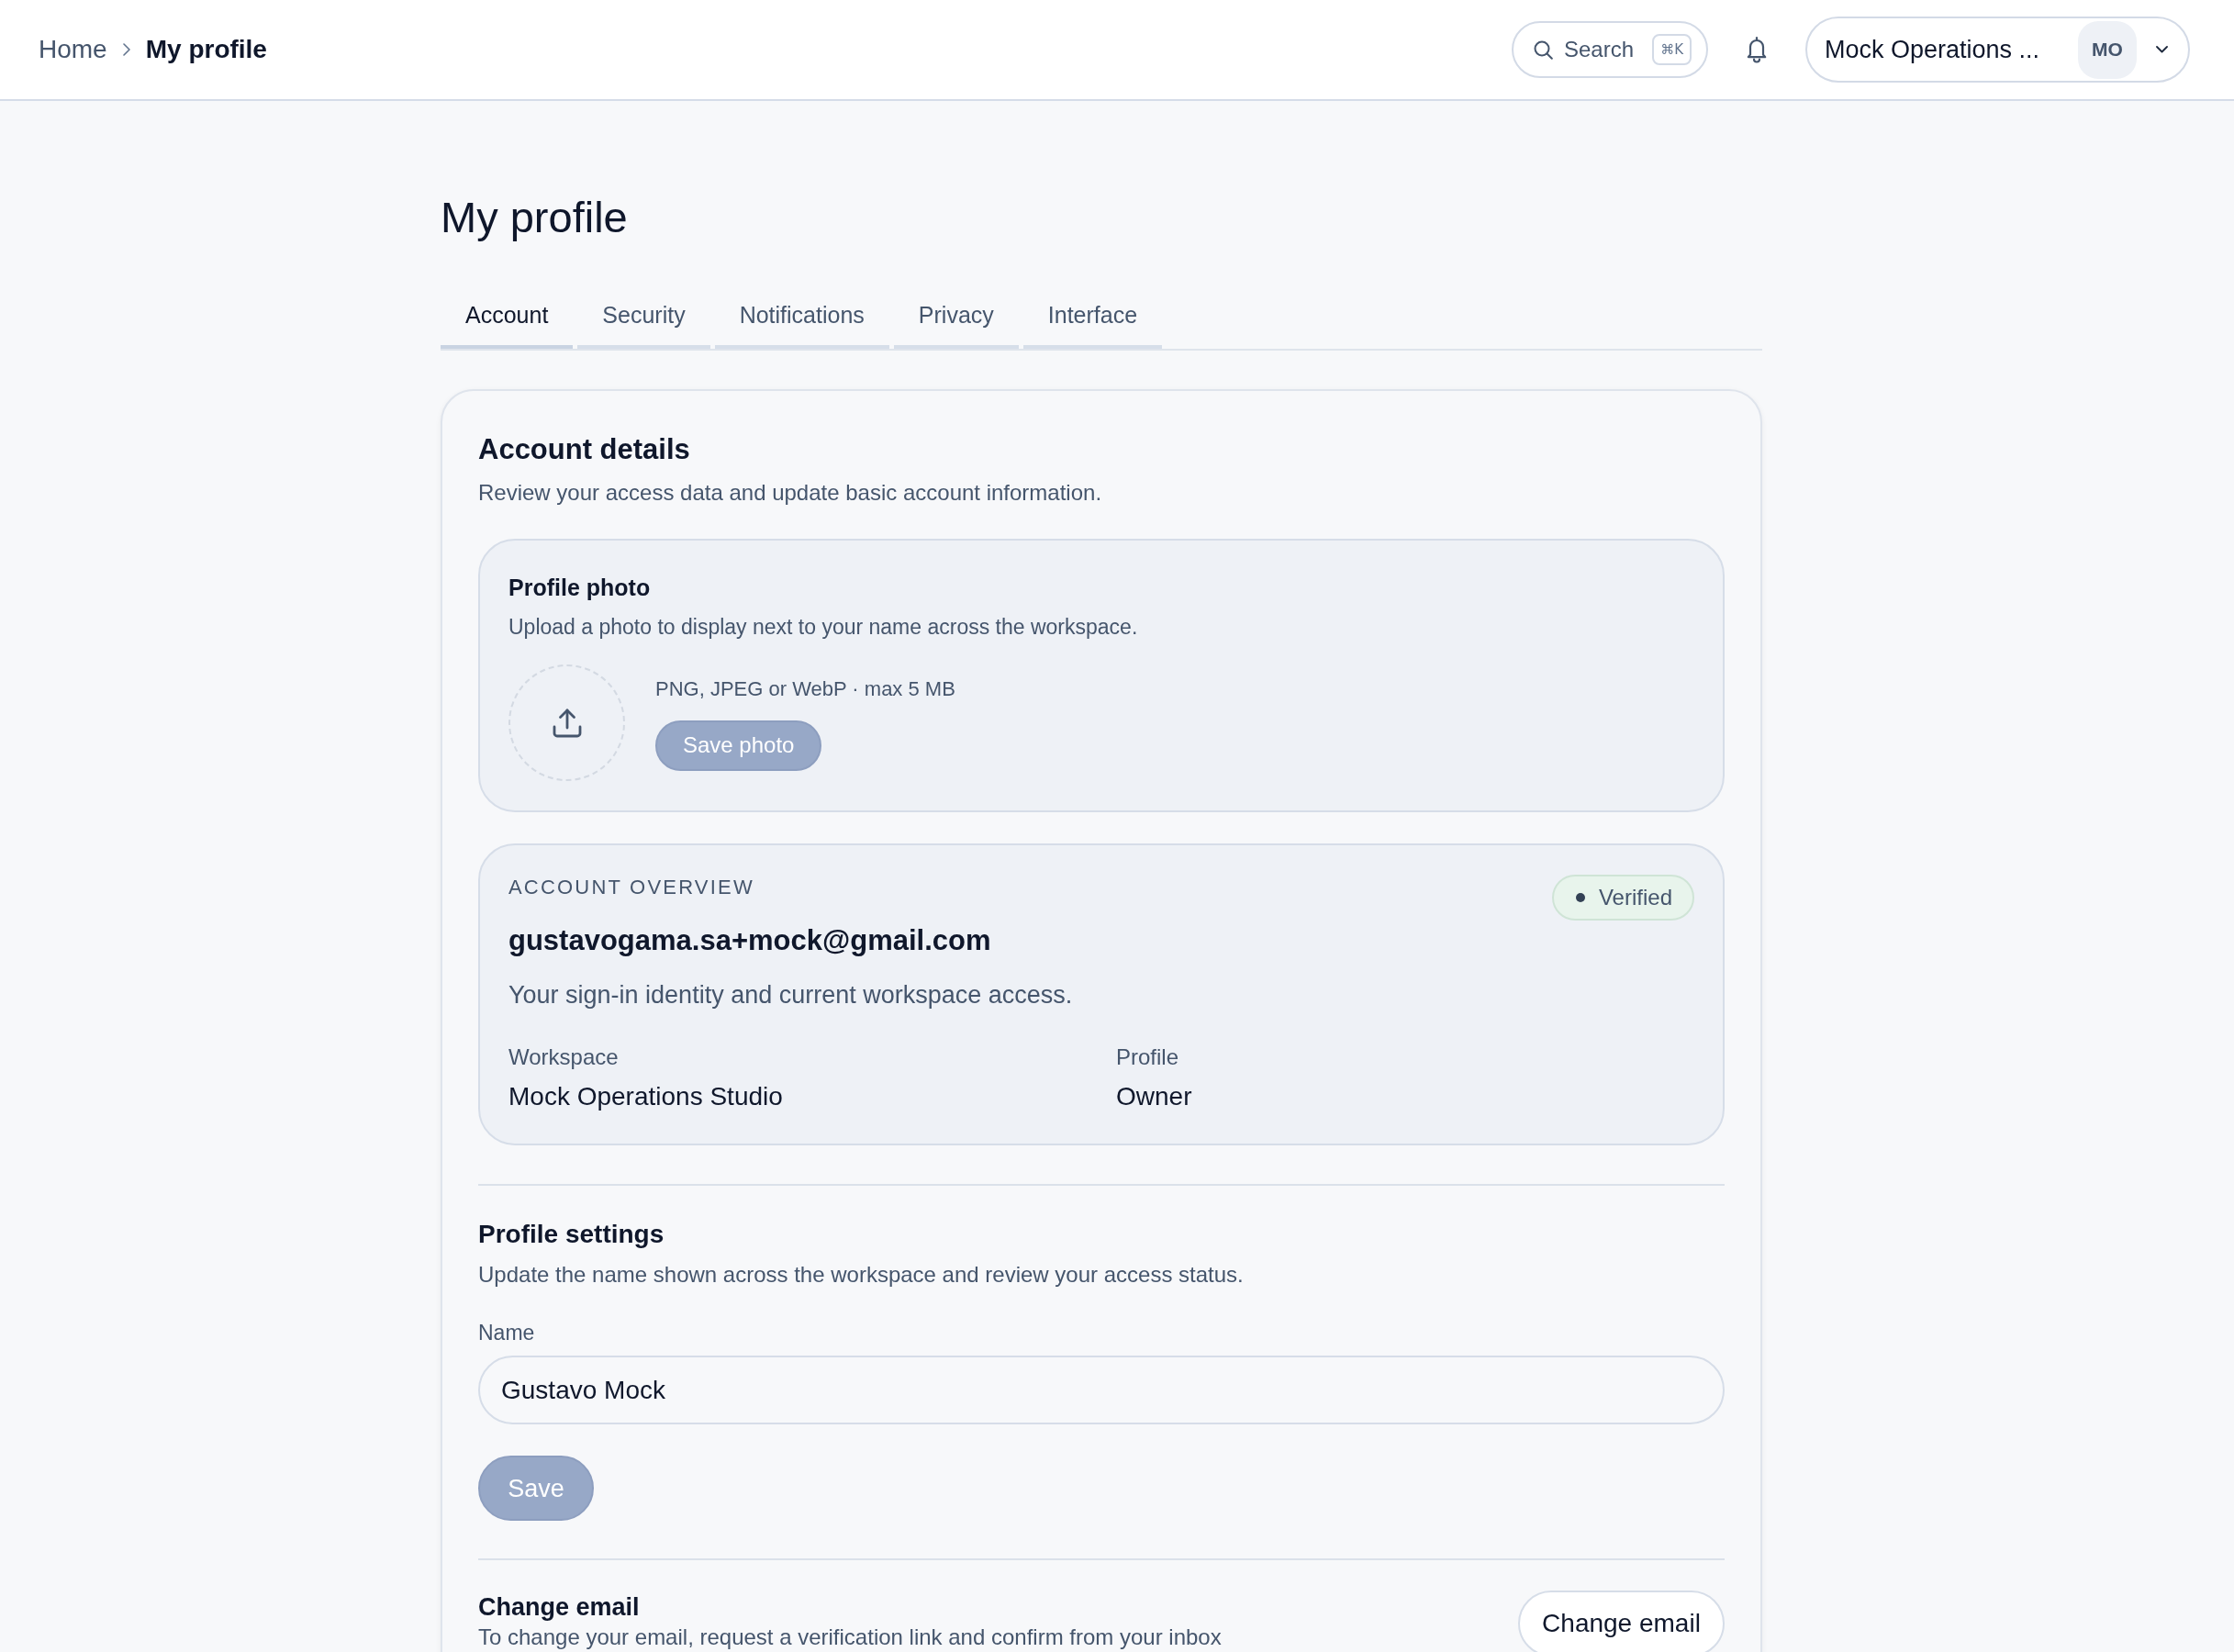 The height and width of the screenshot is (1652, 2234). Describe the element at coordinates (790, 493) in the screenshot. I see `section-description: Review your access data and update basic account information.` at that location.